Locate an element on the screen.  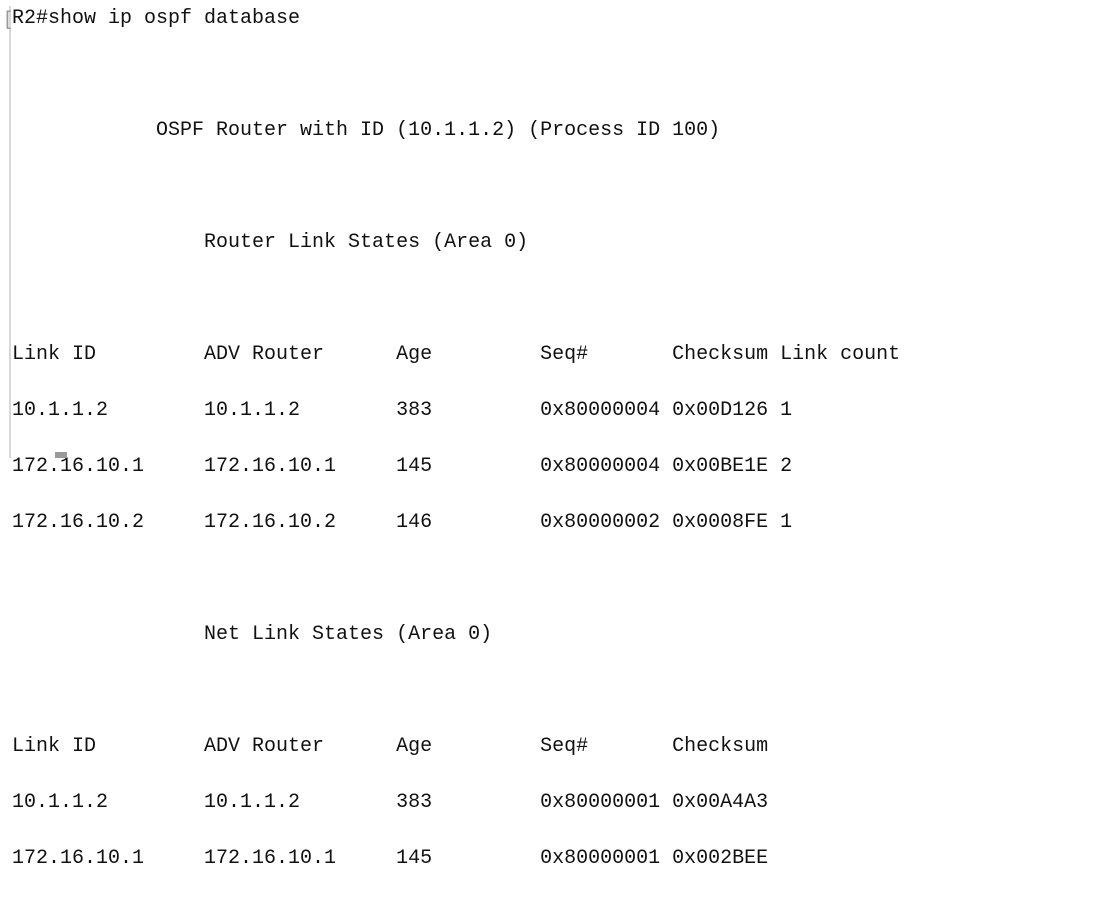
net-link-states-heading: Net Link States (Area 0) is located at coordinates (252, 634).